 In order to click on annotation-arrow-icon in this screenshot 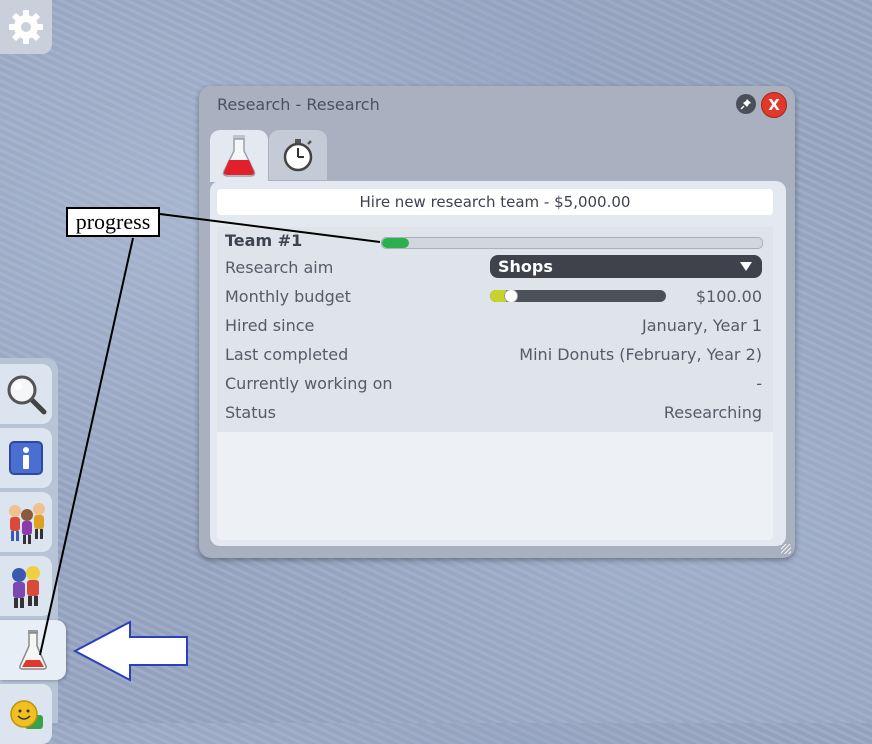, I will do `click(130, 651)`.